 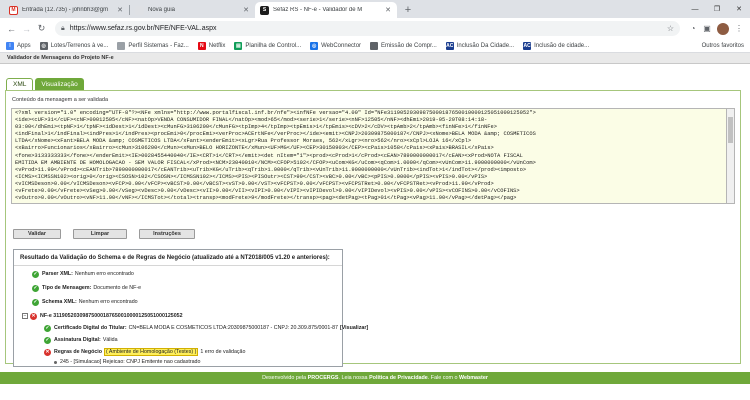 I want to click on forward-icon: →, so click(x=26, y=28).